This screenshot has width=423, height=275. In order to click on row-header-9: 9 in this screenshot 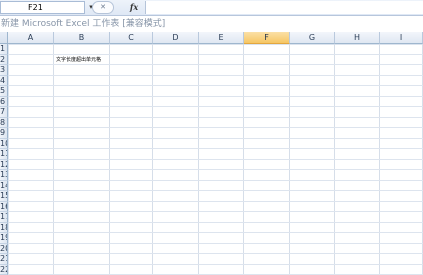, I will do `click(4, 133)`.